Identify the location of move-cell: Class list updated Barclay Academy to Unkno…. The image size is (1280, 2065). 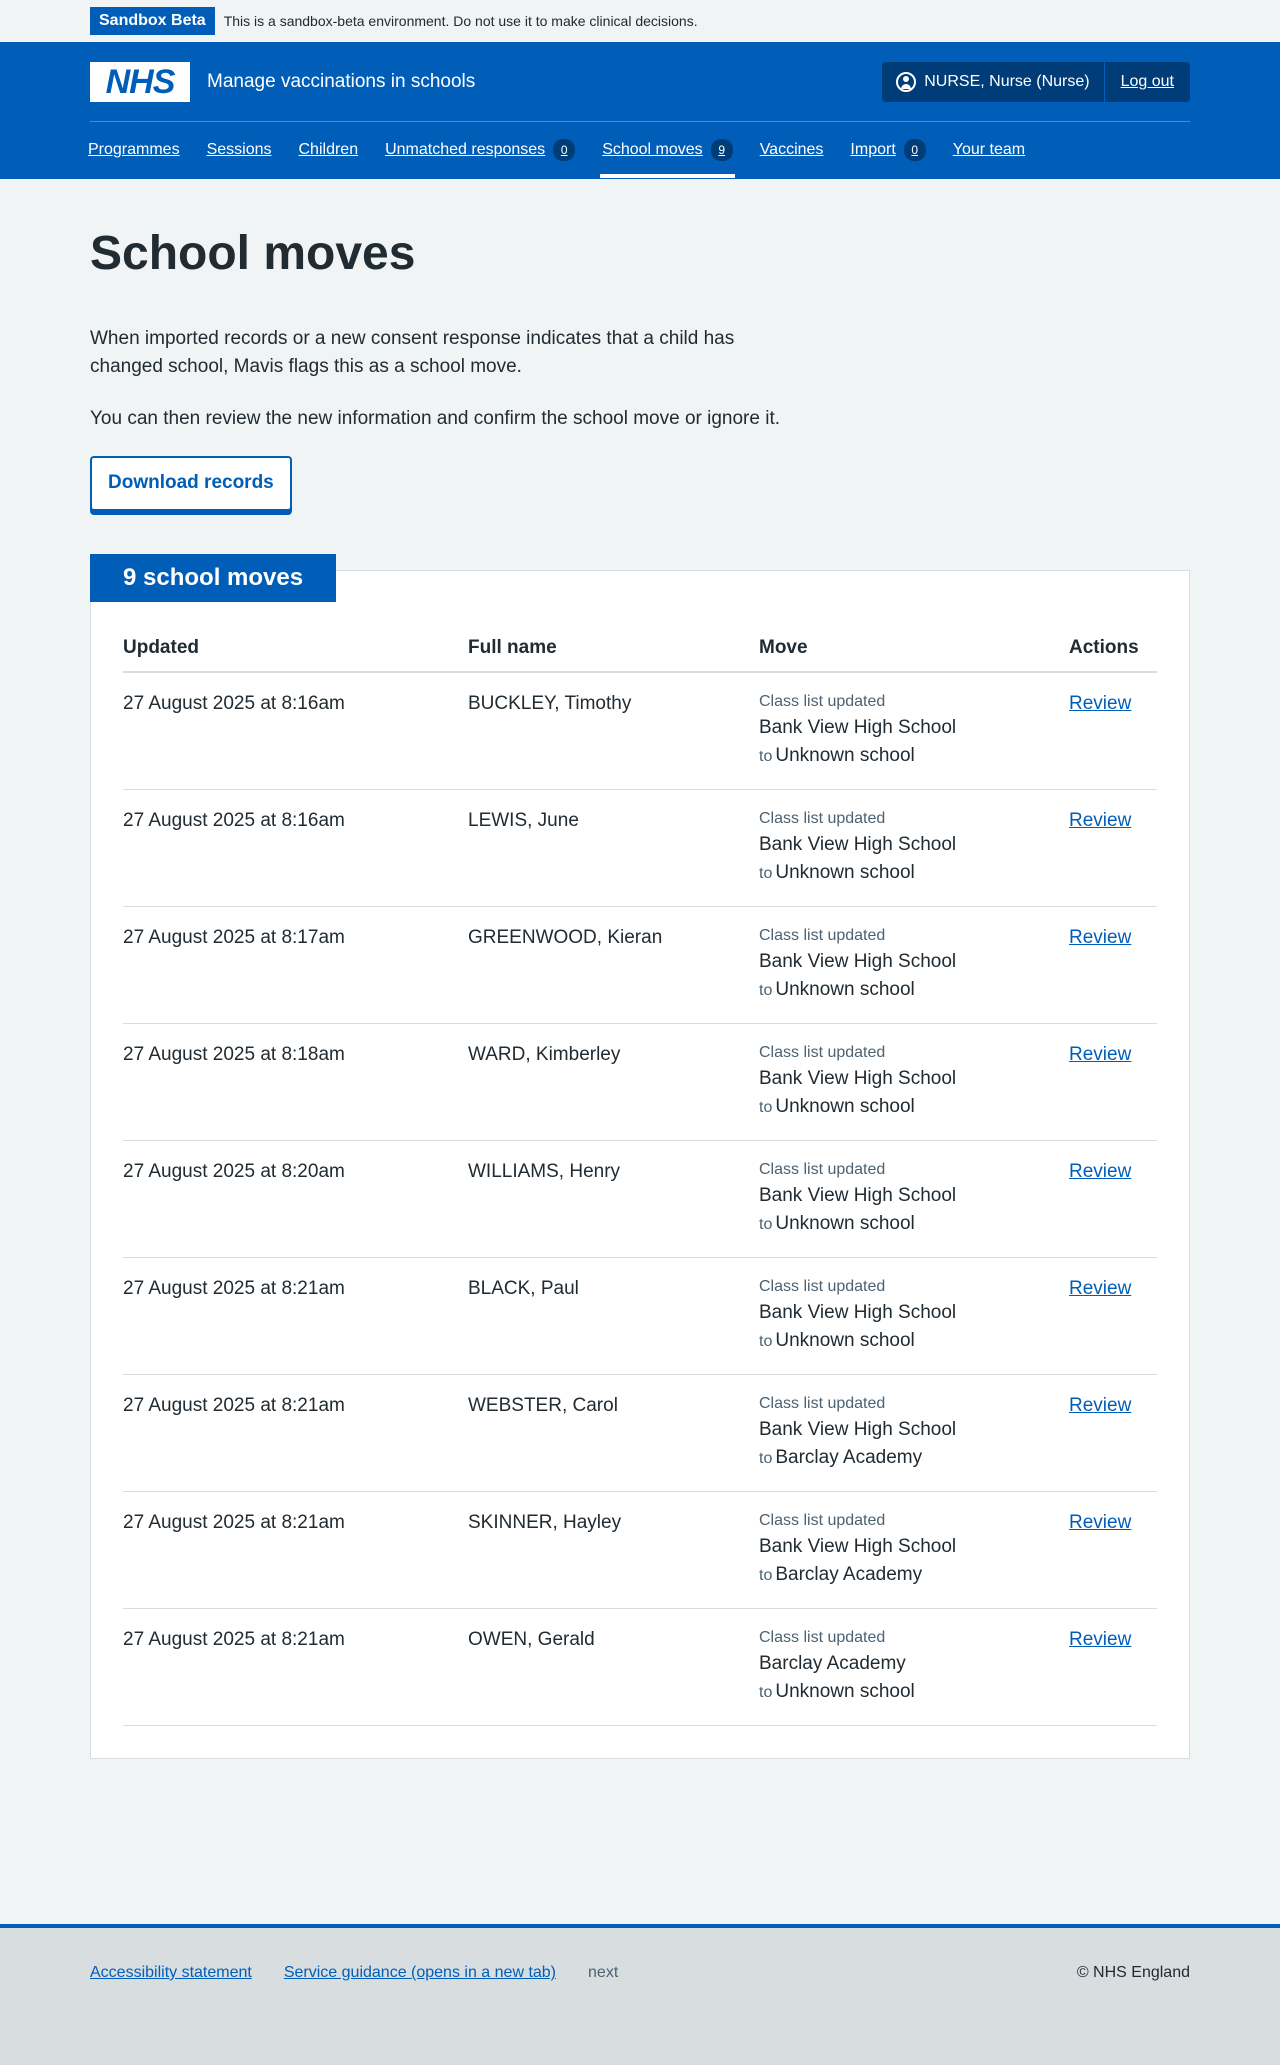
(914, 1675).